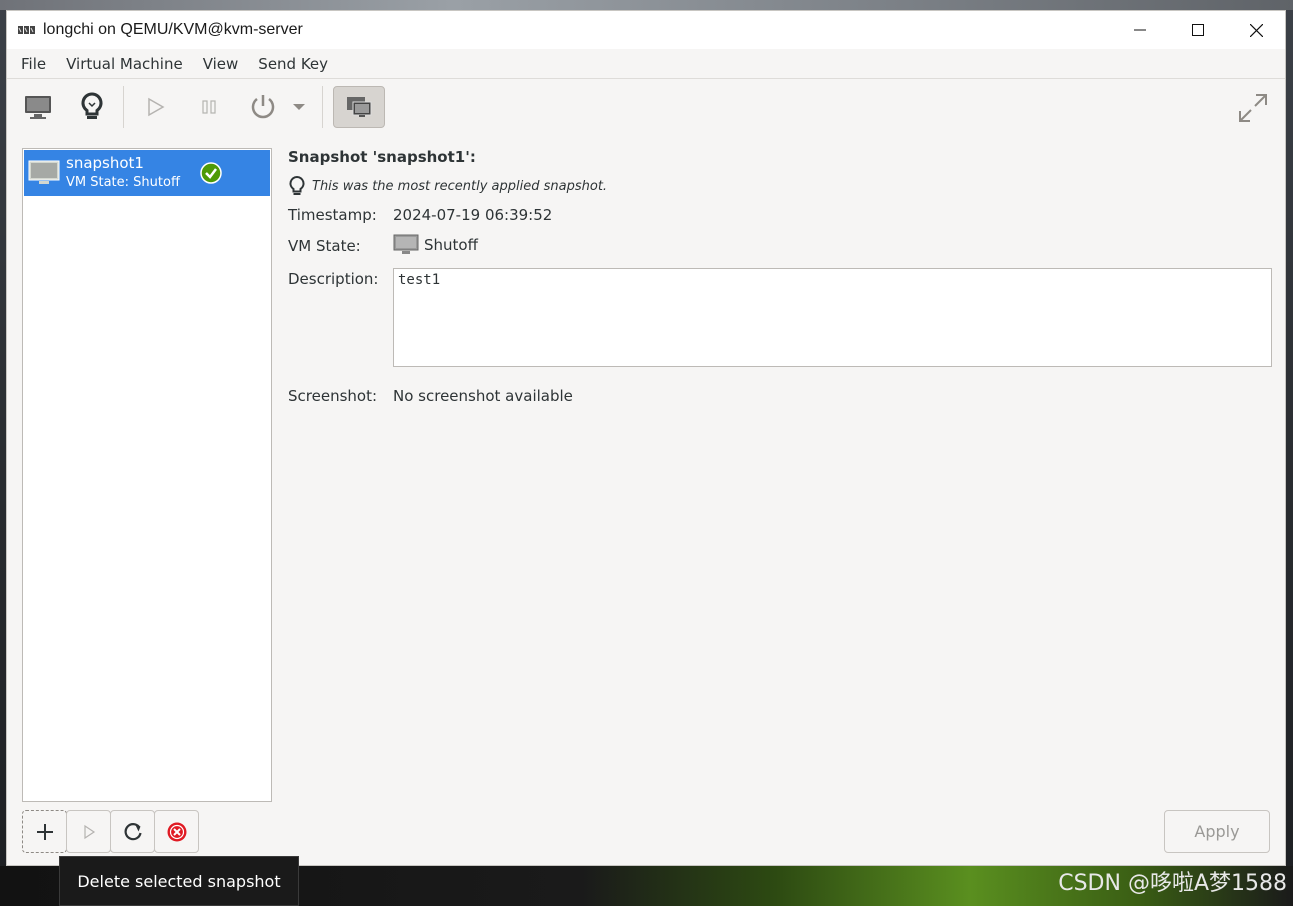 The image size is (1293, 906). What do you see at coordinates (124, 64) in the screenshot?
I see `menu-virtual-machine: Virtual Machine` at bounding box center [124, 64].